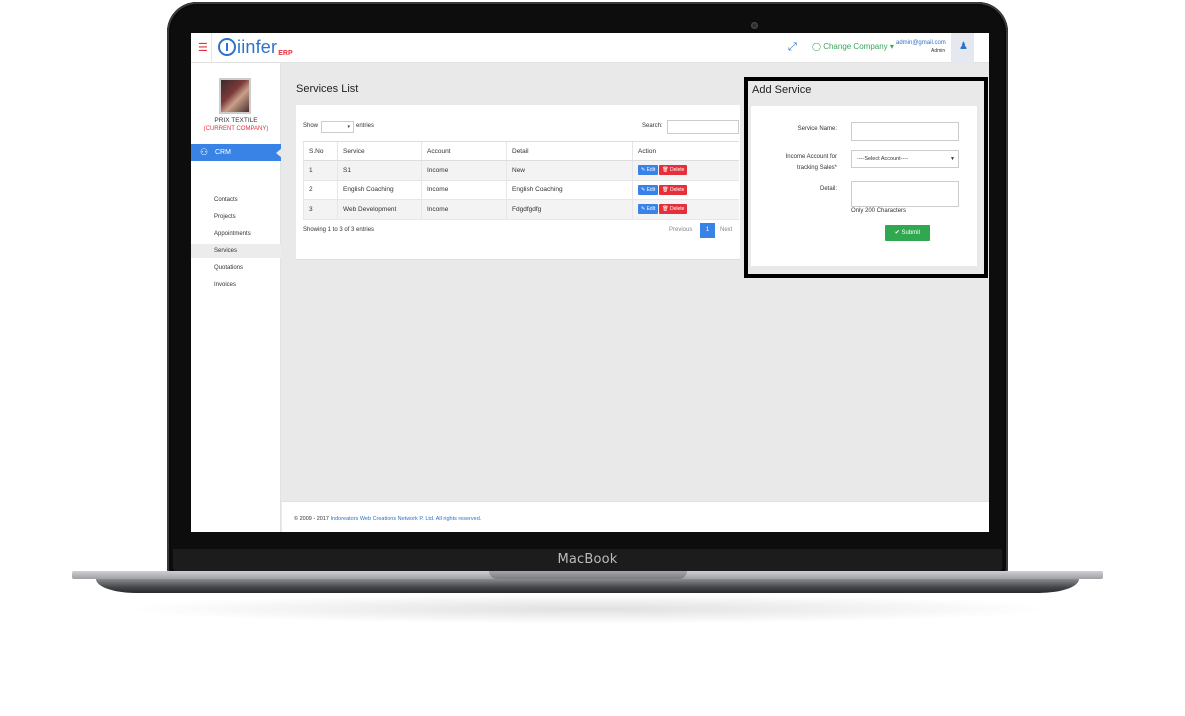 This screenshot has height=716, width=1185. Describe the element at coordinates (782, 90) in the screenshot. I see `add-service-title: Add Service` at that location.